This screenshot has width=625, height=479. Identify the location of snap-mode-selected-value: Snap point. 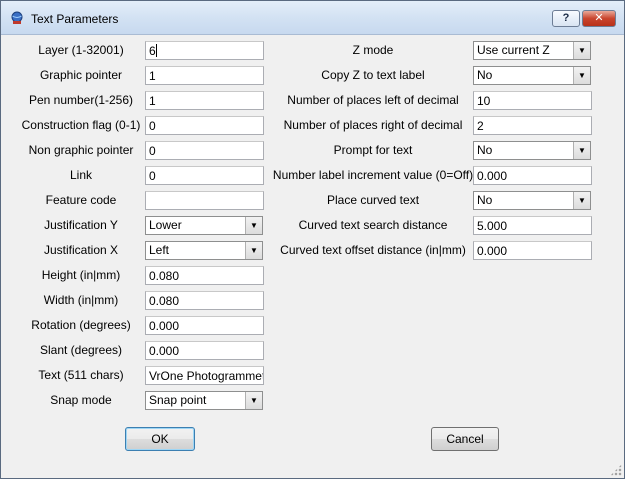
(178, 400).